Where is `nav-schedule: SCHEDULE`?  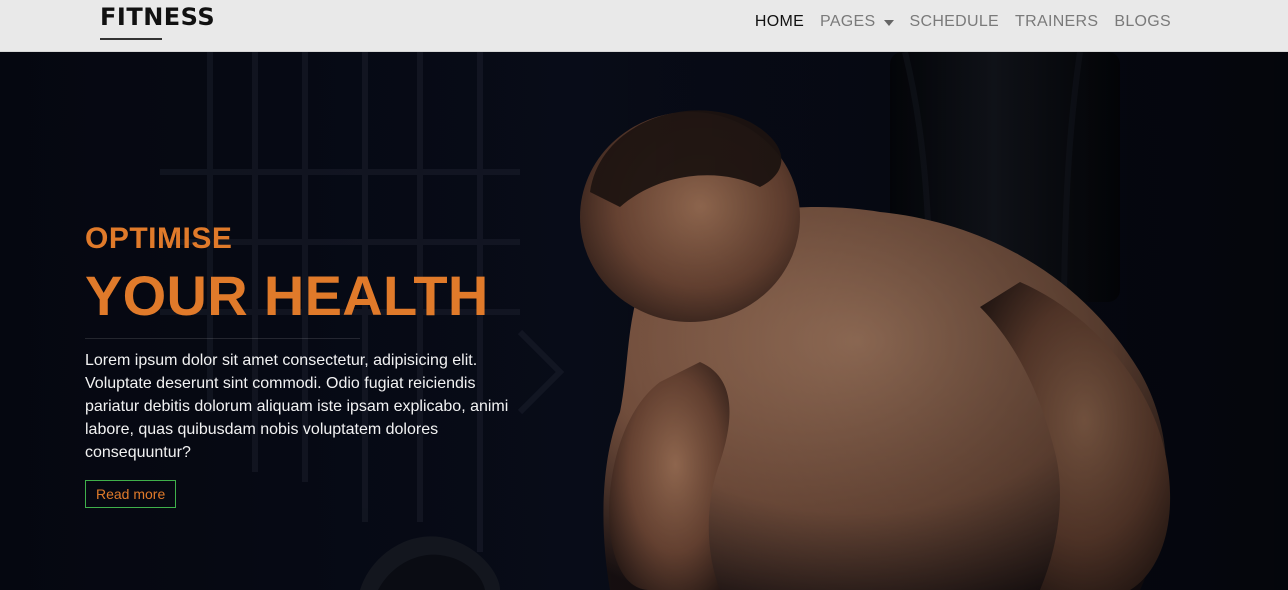
nav-schedule: SCHEDULE is located at coordinates (955, 22).